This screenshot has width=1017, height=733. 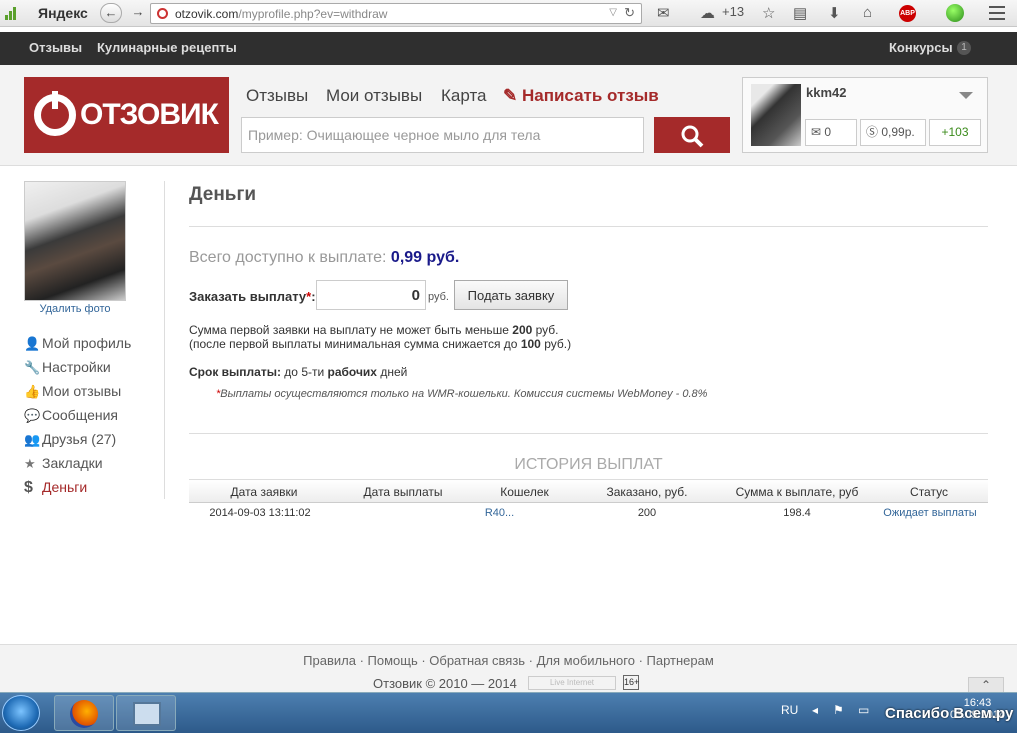 I want to click on start-button, so click(x=21, y=713).